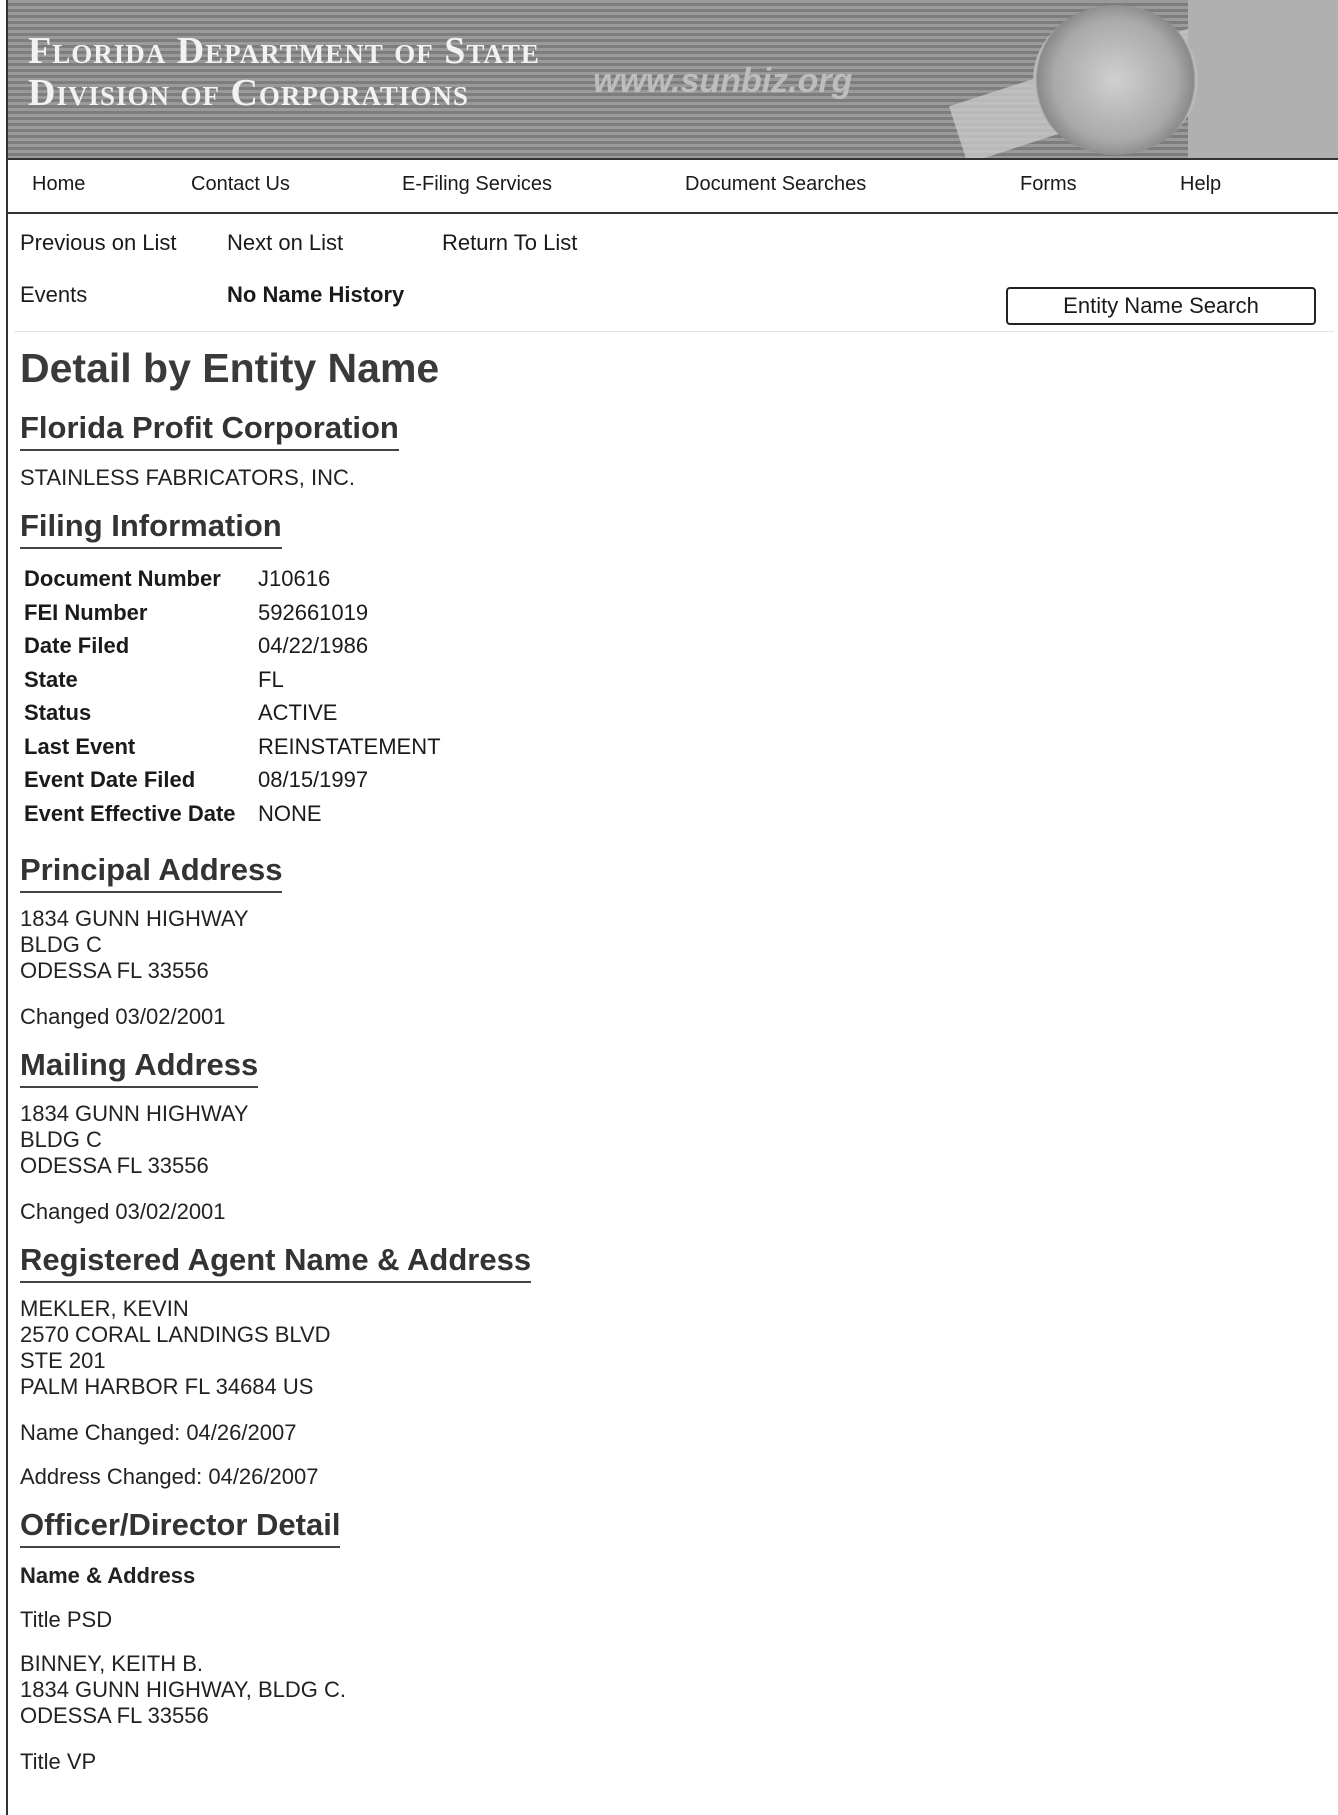  Describe the element at coordinates (775, 184) in the screenshot. I see `nav-document-searches: Document Searches` at that location.